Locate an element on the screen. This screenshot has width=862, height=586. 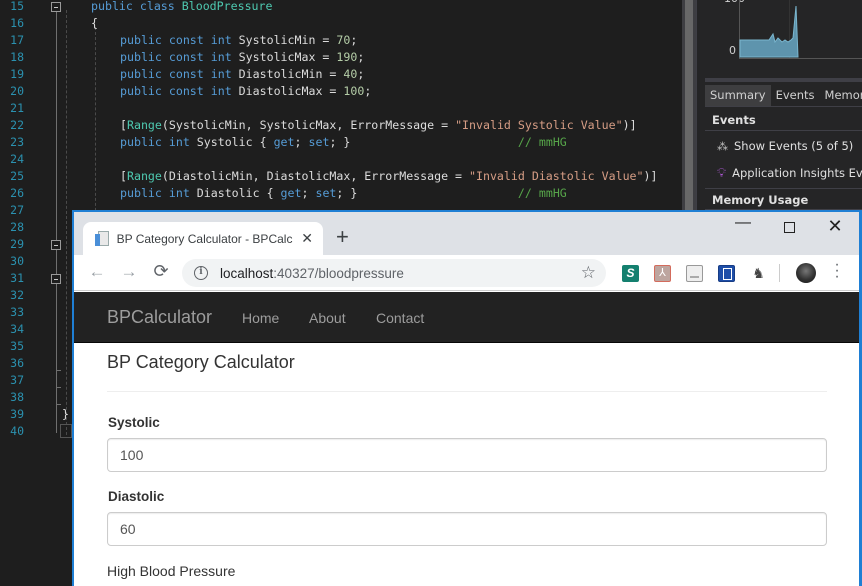
code-line-39: } is located at coordinates (65, 414).